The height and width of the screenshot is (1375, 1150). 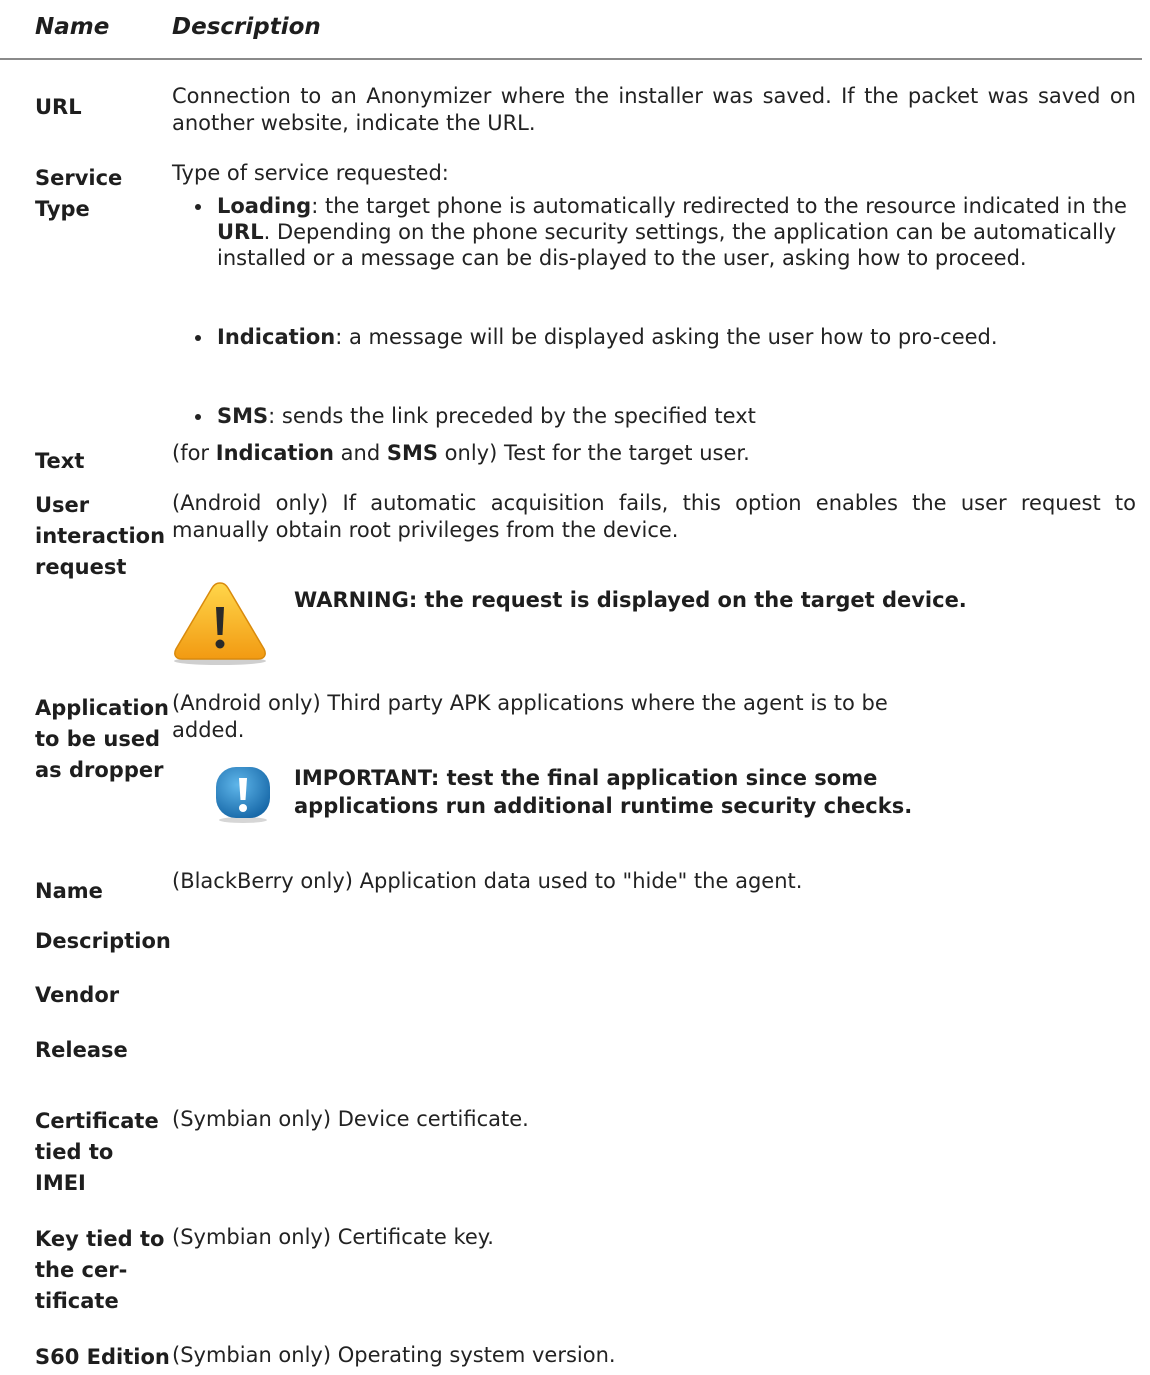 What do you see at coordinates (58, 107) in the screenshot?
I see `row-label: URL` at bounding box center [58, 107].